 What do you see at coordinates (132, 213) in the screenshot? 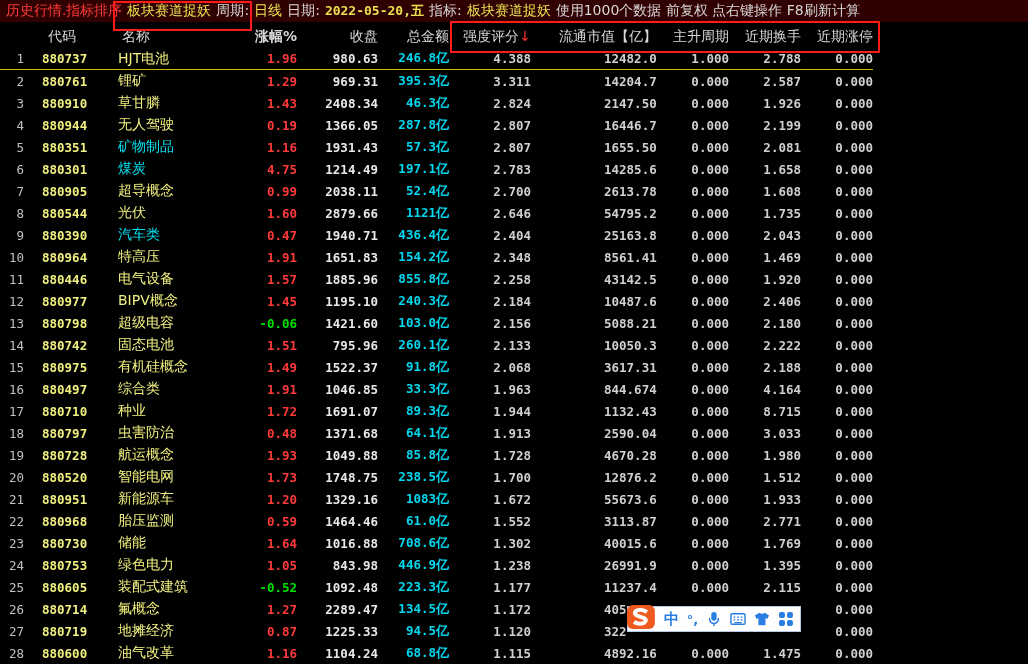
I see `name-cell-text: 光伏` at bounding box center [132, 213].